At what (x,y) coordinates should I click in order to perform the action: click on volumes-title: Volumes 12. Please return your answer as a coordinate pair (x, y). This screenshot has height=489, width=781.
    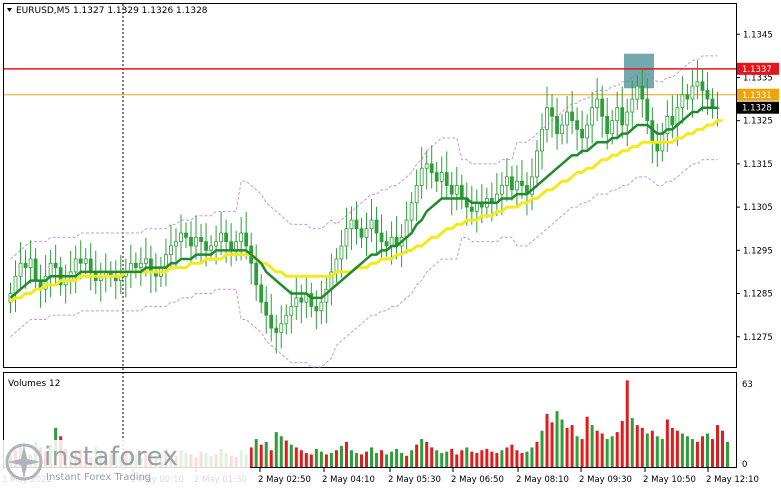
    Looking at the image, I should click on (34, 384).